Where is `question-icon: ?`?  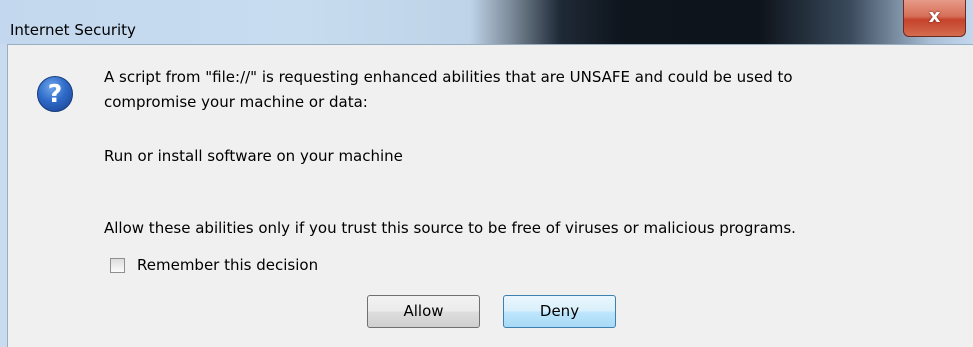 question-icon: ? is located at coordinates (55, 94).